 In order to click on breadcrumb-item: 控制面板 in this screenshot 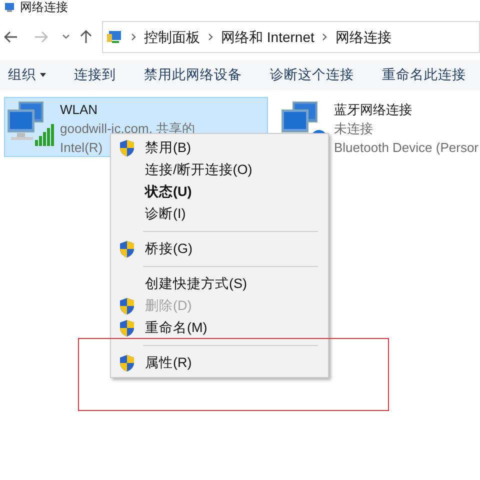, I will do `click(172, 37)`.